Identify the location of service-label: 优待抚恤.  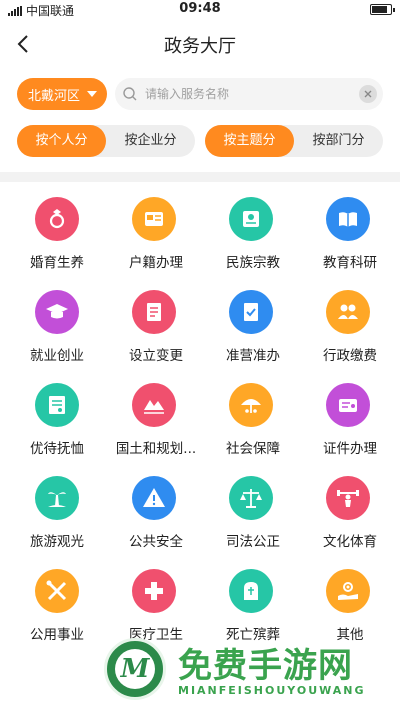
(57, 449).